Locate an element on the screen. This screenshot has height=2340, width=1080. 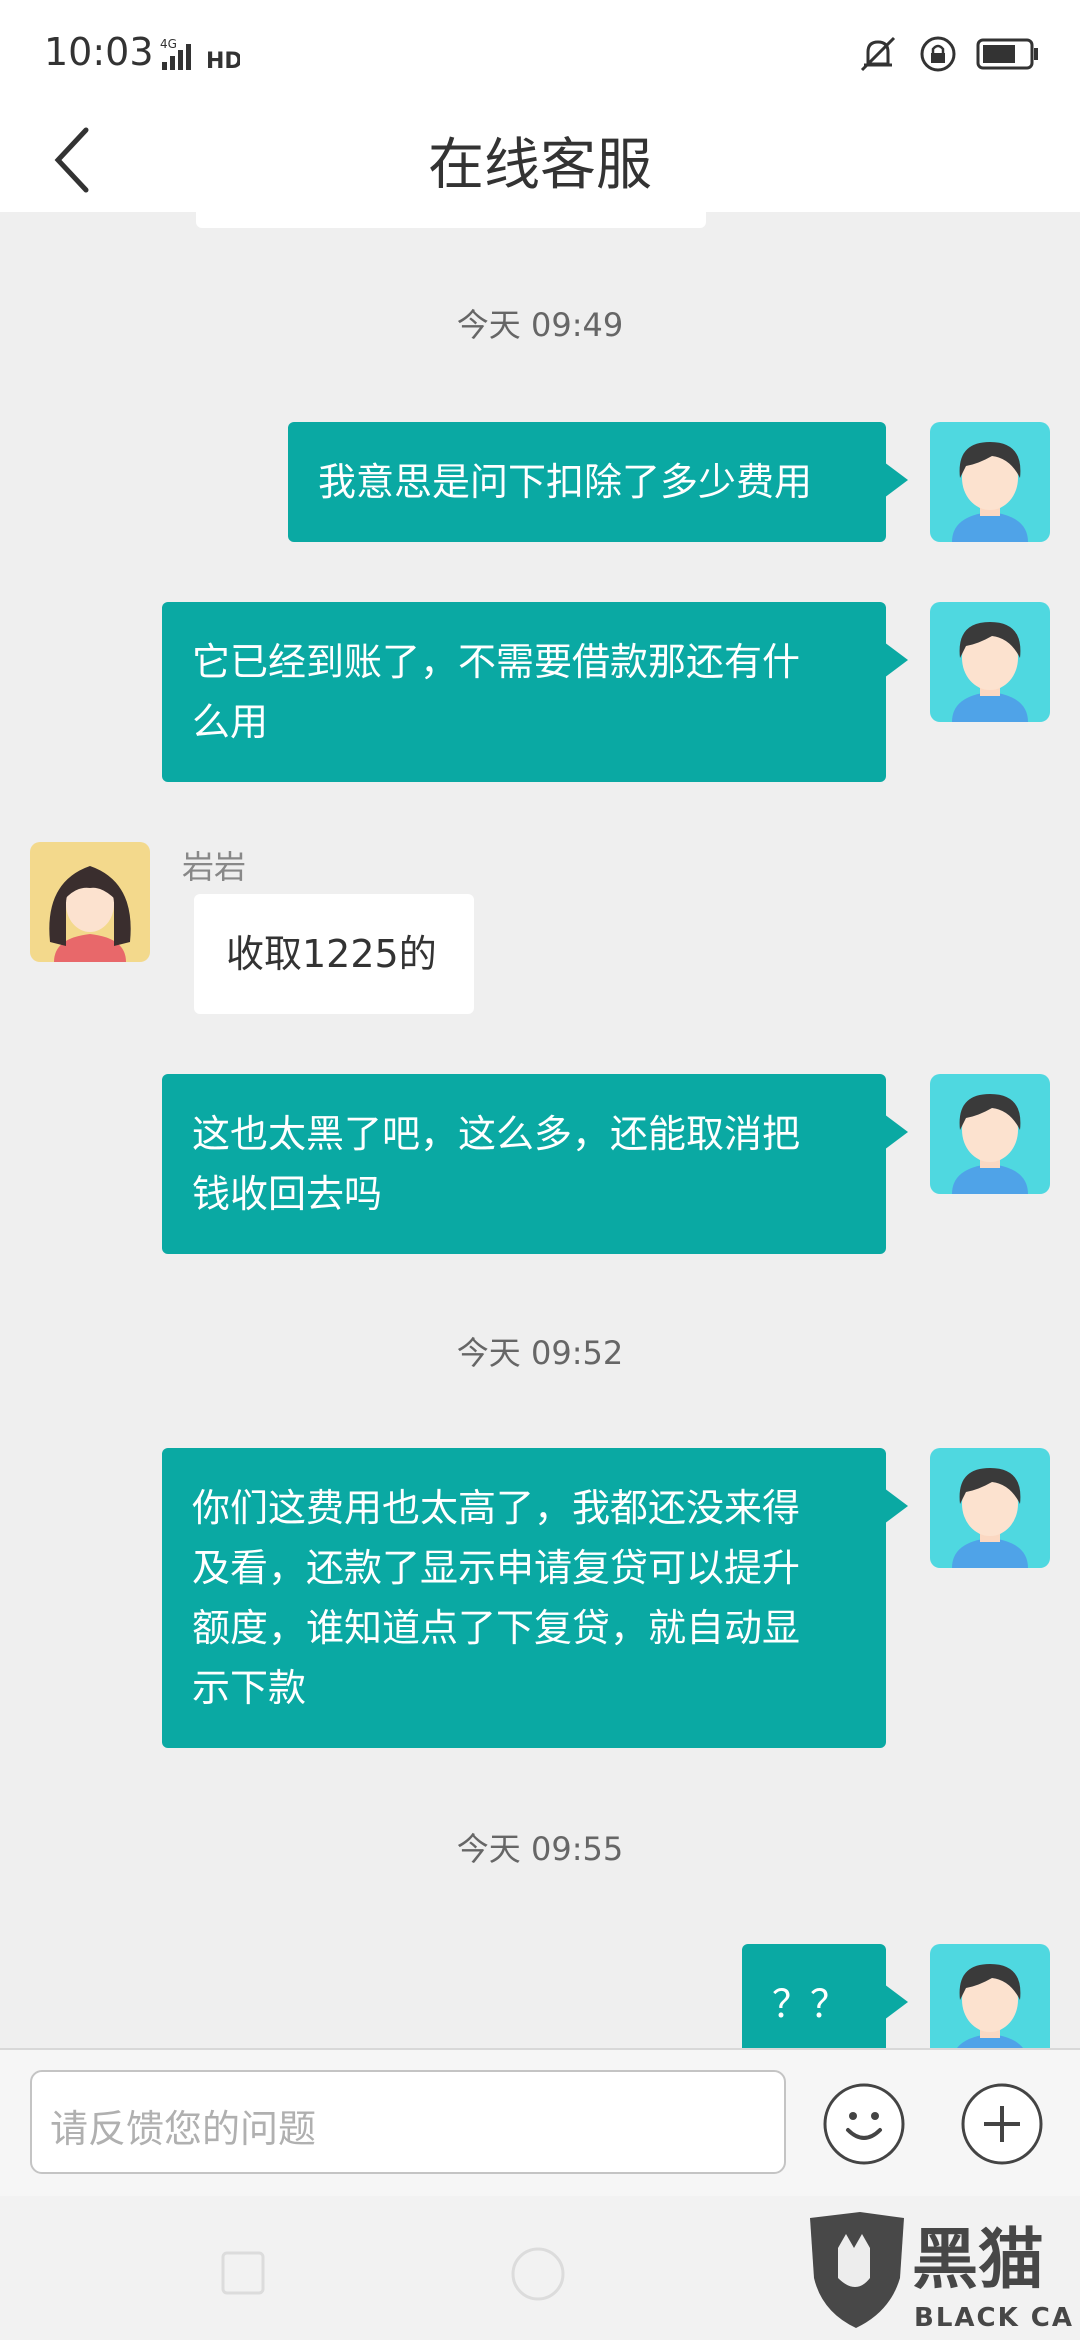
network-type: 4G is located at coordinates (168, 44).